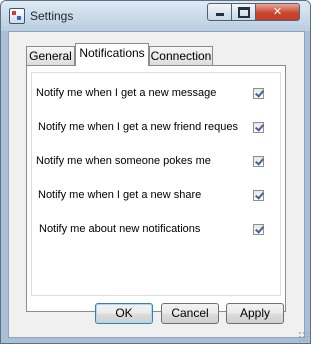 The height and width of the screenshot is (344, 320). What do you see at coordinates (258, 127) in the screenshot?
I see `notify-friend-request-checkbox` at bounding box center [258, 127].